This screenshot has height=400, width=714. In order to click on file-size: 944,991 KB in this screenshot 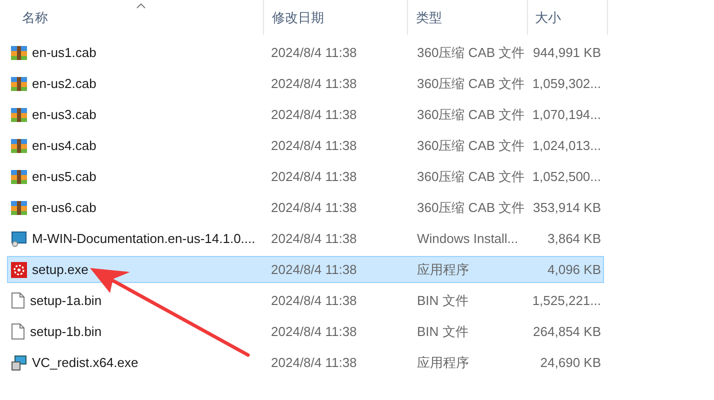, I will do `click(567, 52)`.